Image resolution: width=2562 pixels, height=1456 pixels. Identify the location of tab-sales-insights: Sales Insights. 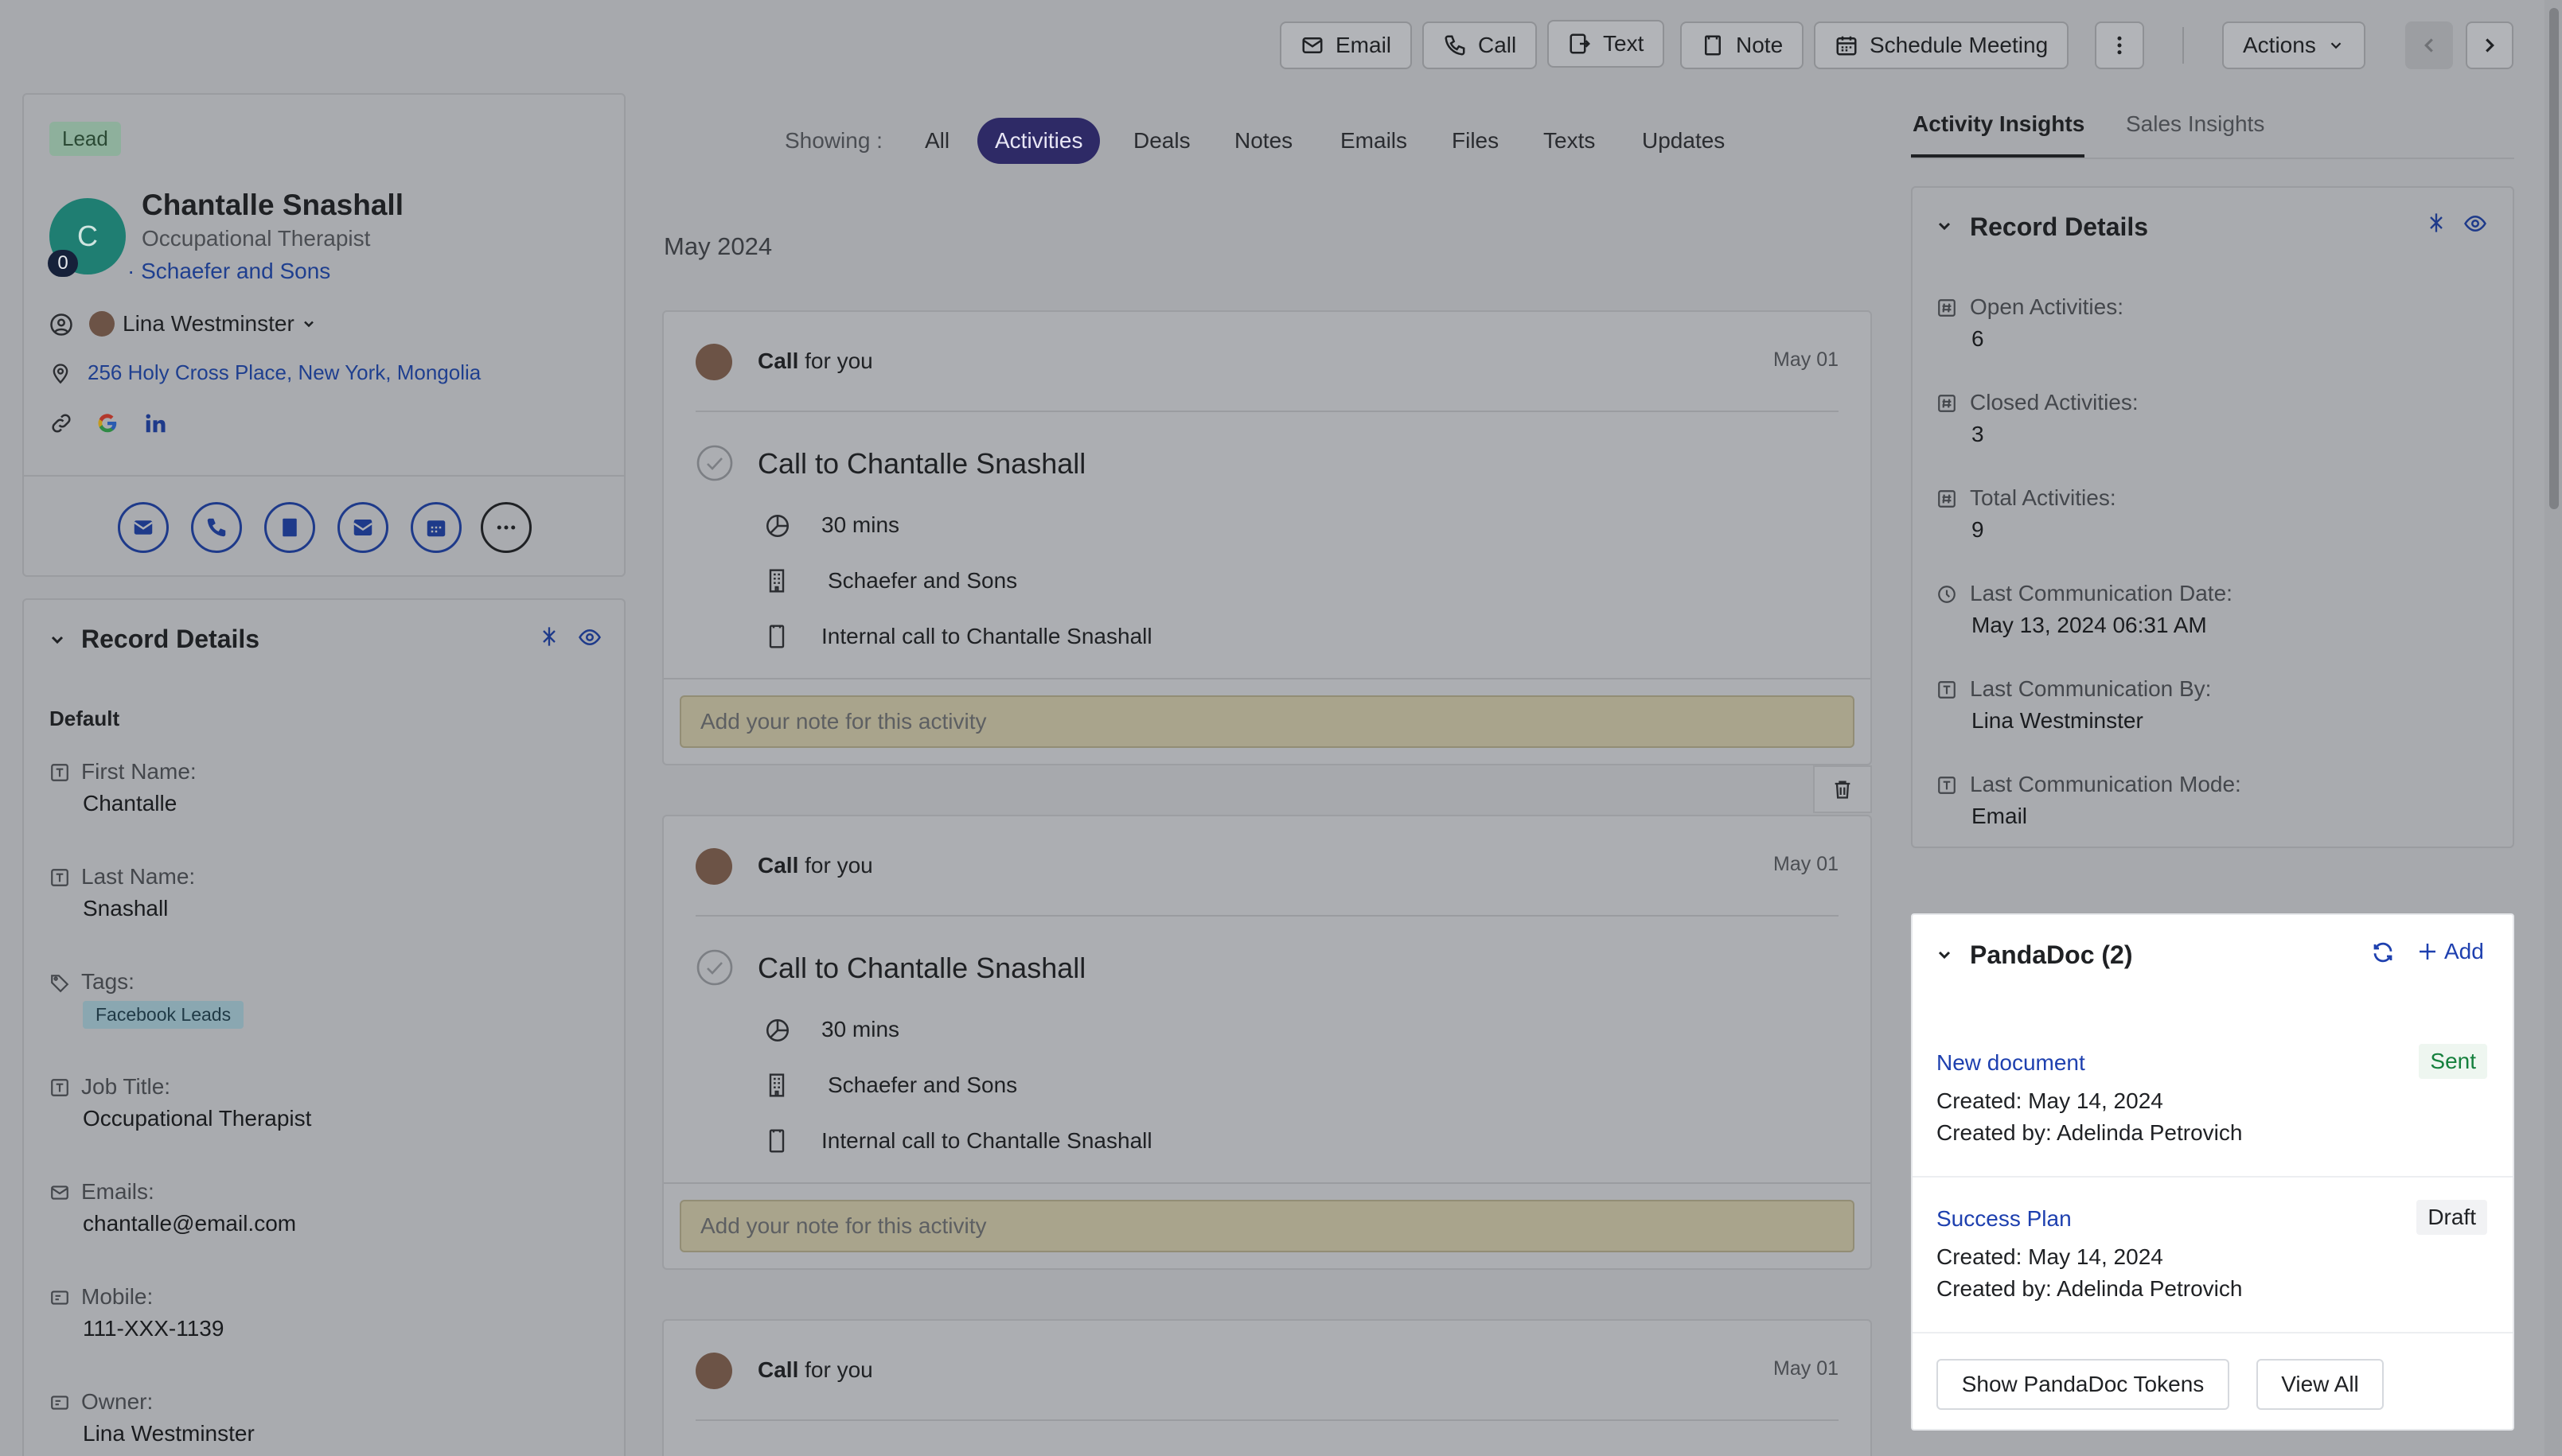
(2195, 124).